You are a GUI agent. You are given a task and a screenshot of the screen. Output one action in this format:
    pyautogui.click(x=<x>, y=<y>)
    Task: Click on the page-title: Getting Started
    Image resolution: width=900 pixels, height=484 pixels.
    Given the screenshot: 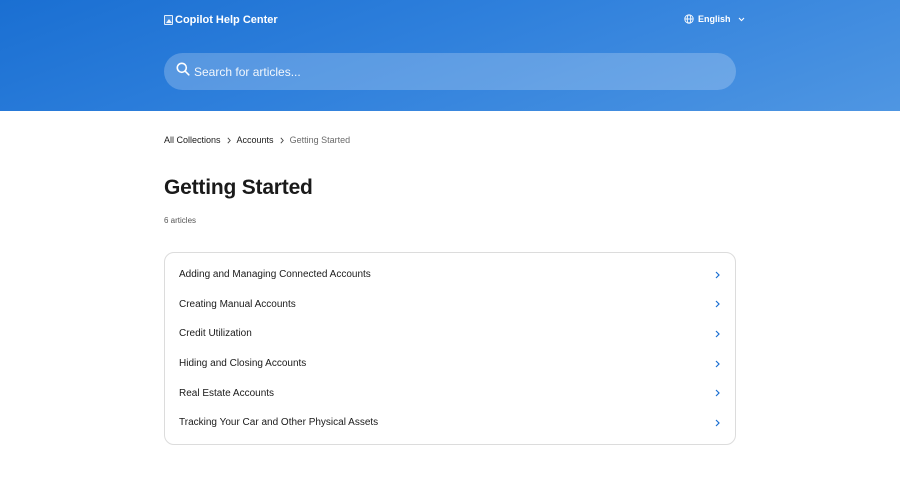 What is the action you would take?
    pyautogui.click(x=238, y=187)
    